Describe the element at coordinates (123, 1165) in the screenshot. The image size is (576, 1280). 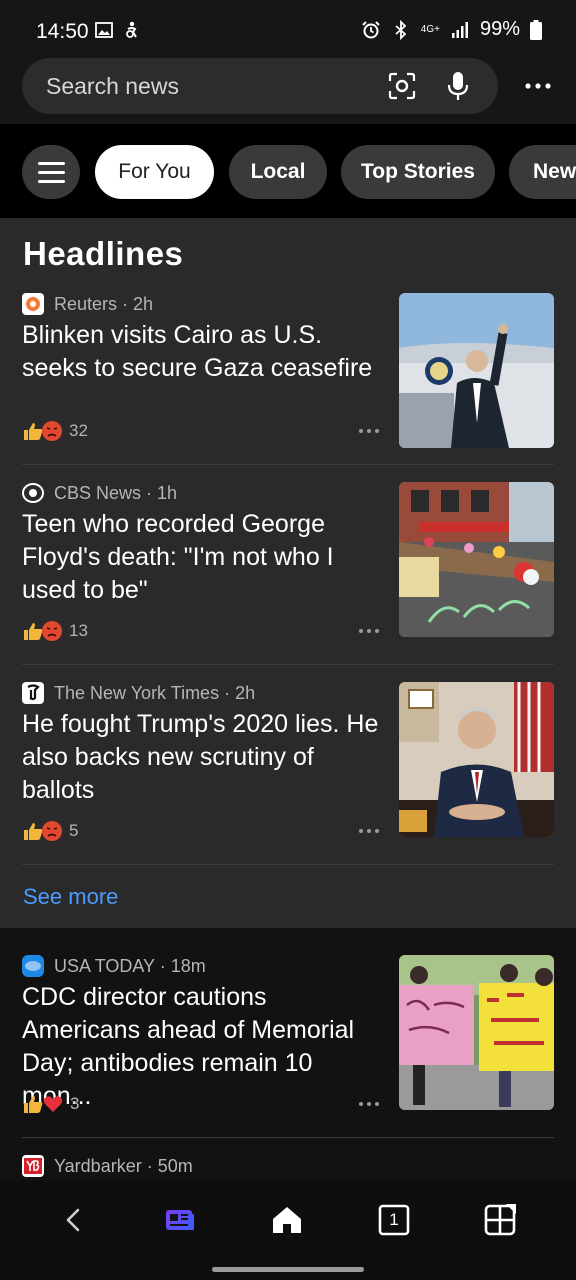
I see `article-source: Yardbarker · 50m` at that location.